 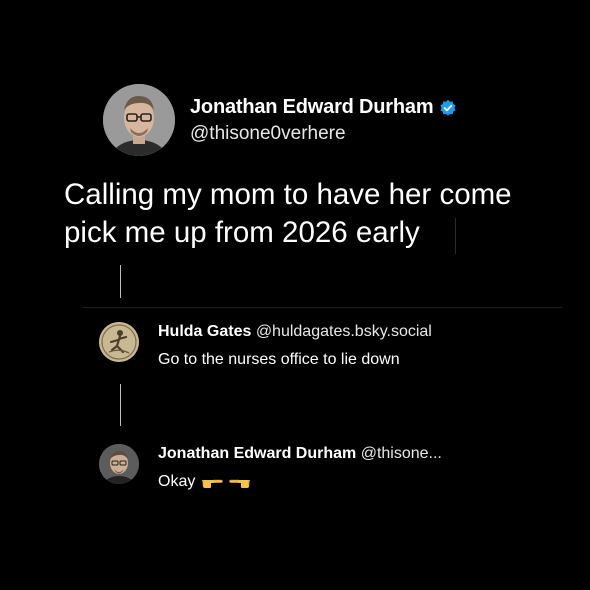 I want to click on reply-author-name: Jonathan Edward Durham, so click(x=257, y=453).